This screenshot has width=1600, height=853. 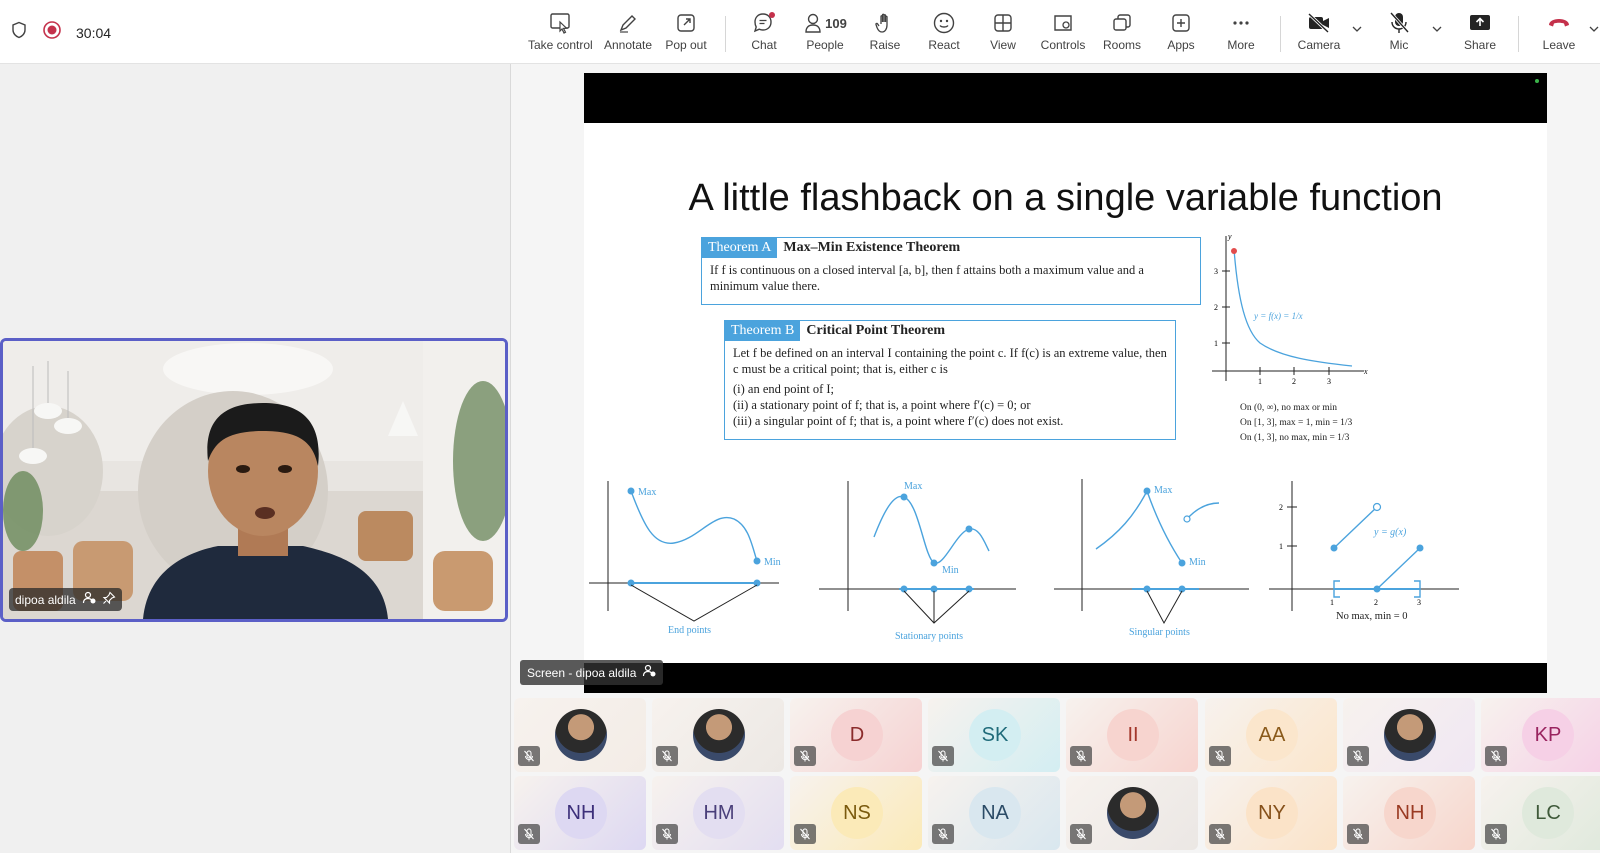 I want to click on avatar: II, so click(x=1133, y=735).